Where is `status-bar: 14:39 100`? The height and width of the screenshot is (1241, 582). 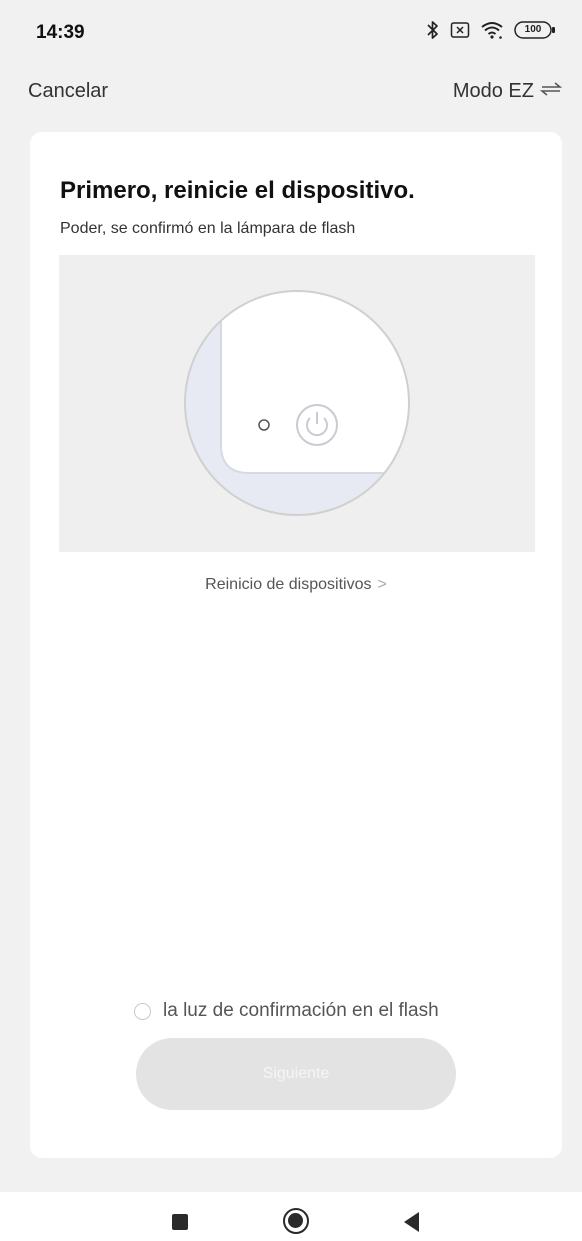 status-bar: 14:39 100 is located at coordinates (291, 32).